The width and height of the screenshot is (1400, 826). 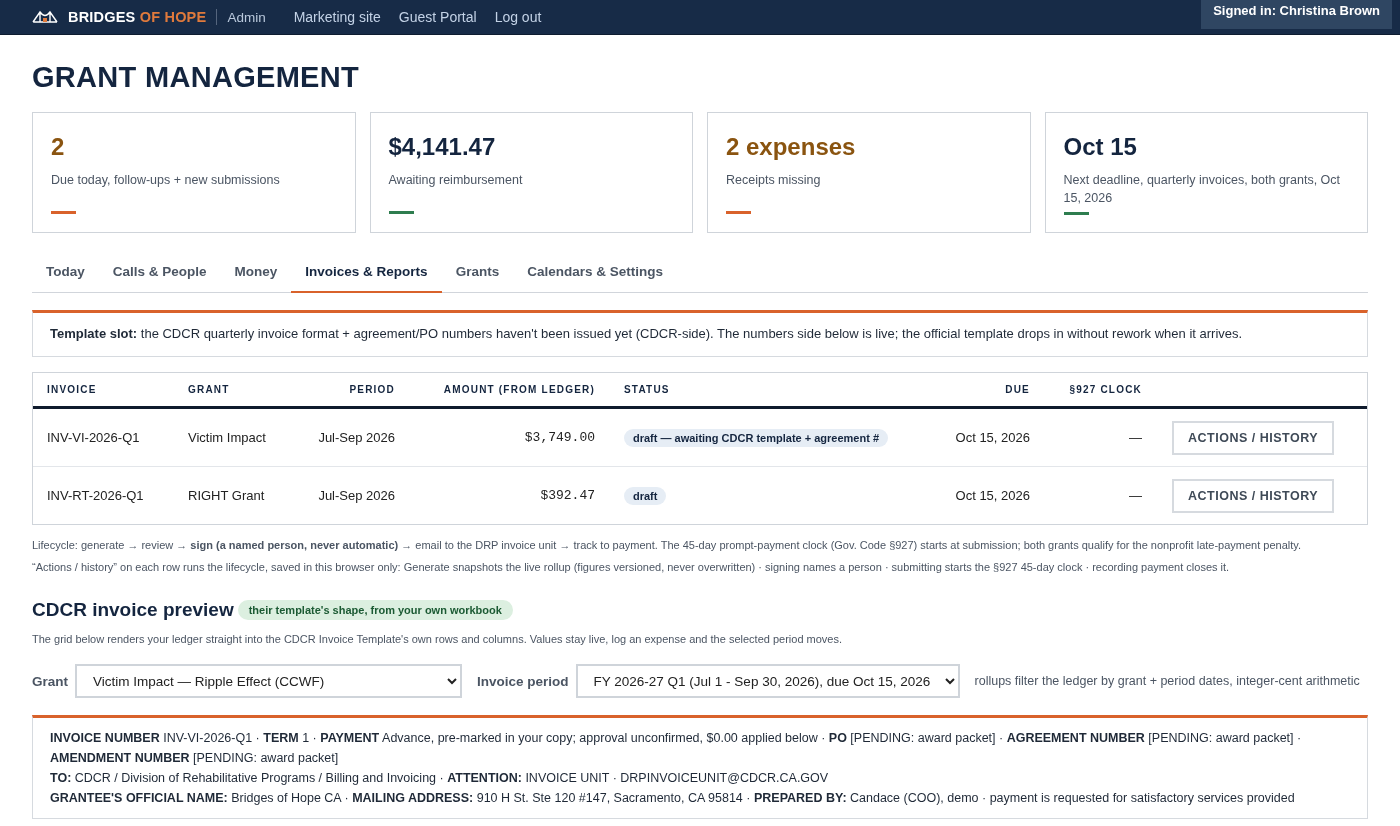 I want to click on table-cell-text: INV-RT-2026-Q1, so click(x=96, y=495).